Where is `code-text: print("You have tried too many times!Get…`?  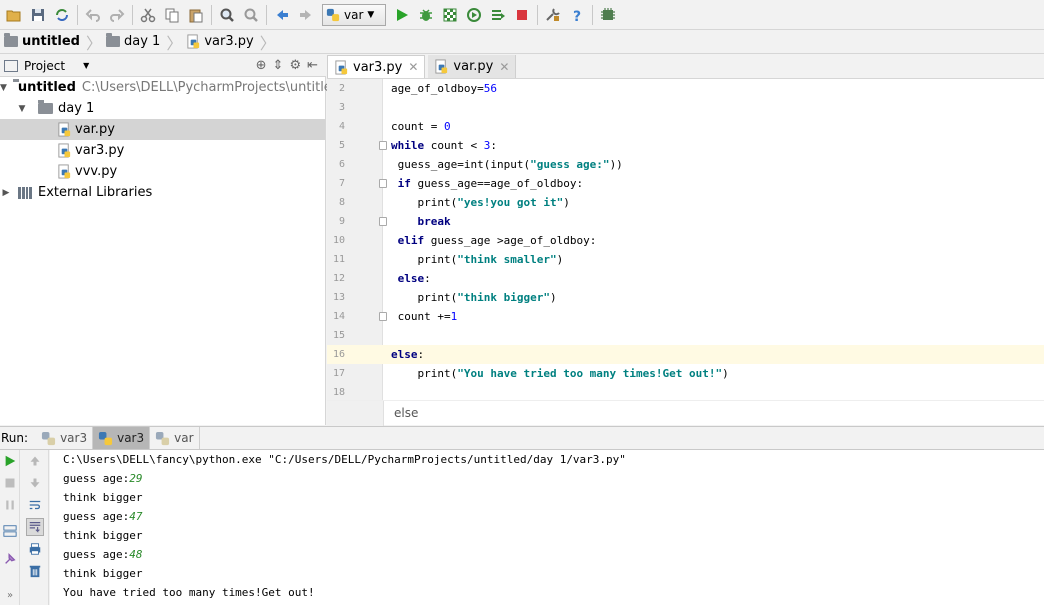 code-text: print("You have tried too many times!Get… is located at coordinates (560, 373).